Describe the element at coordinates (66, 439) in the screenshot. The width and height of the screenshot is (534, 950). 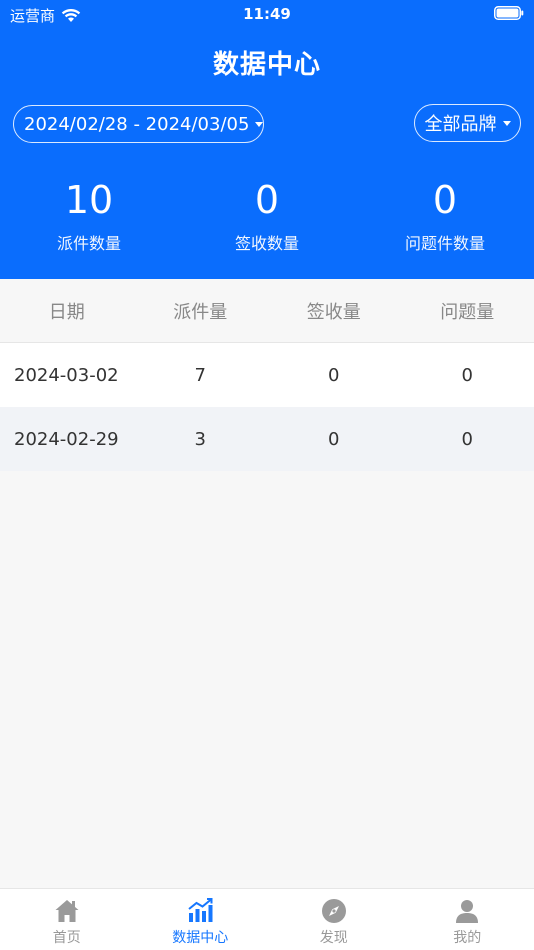
I see `cell-date: 2024-02-29` at that location.